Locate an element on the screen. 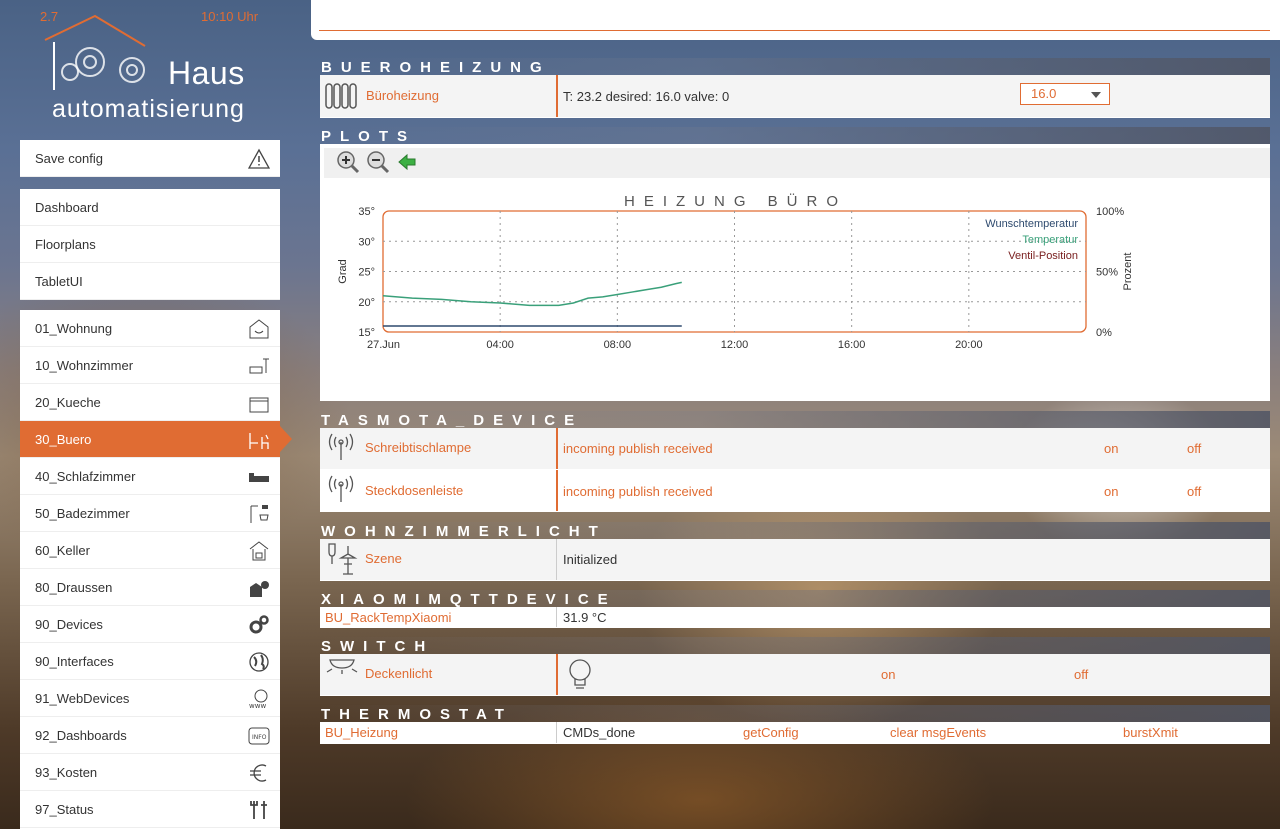 This screenshot has height=829, width=1280. top-bar-line is located at coordinates (794, 30).